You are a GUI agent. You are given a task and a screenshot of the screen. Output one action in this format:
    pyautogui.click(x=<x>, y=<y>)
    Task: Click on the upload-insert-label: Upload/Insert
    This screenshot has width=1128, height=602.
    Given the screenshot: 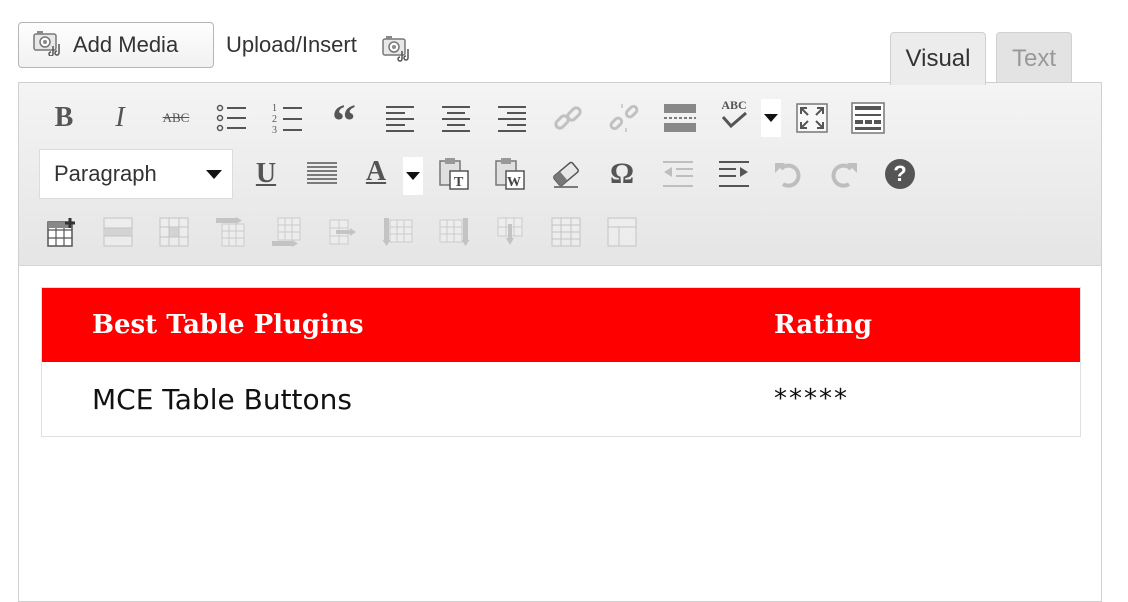 What is the action you would take?
    pyautogui.click(x=291, y=44)
    